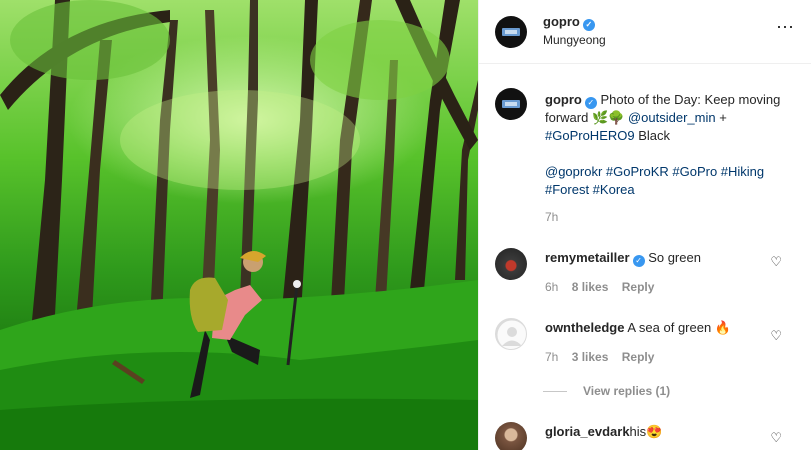 The image size is (811, 450). I want to click on header-username-text: gopro, so click(561, 21).